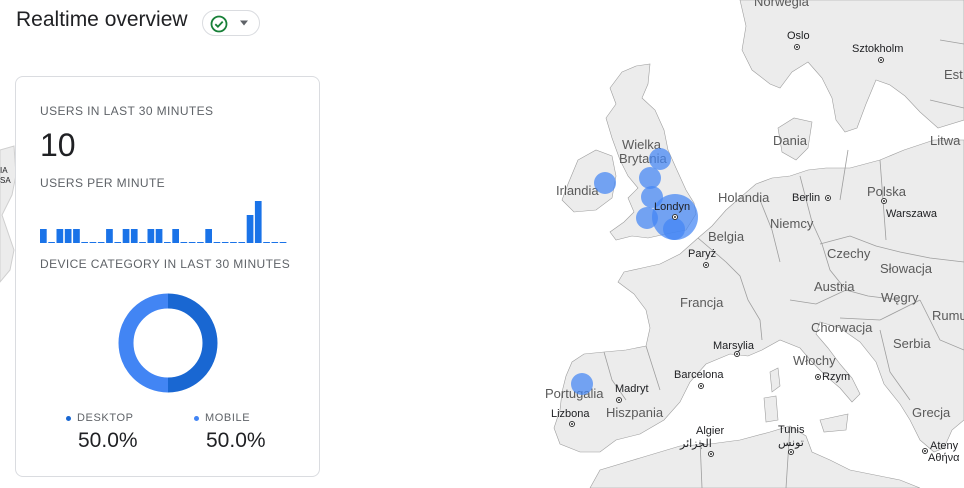 This screenshot has height=488, width=964. What do you see at coordinates (814, 360) in the screenshot?
I see `map-label-italy: Włochy` at bounding box center [814, 360].